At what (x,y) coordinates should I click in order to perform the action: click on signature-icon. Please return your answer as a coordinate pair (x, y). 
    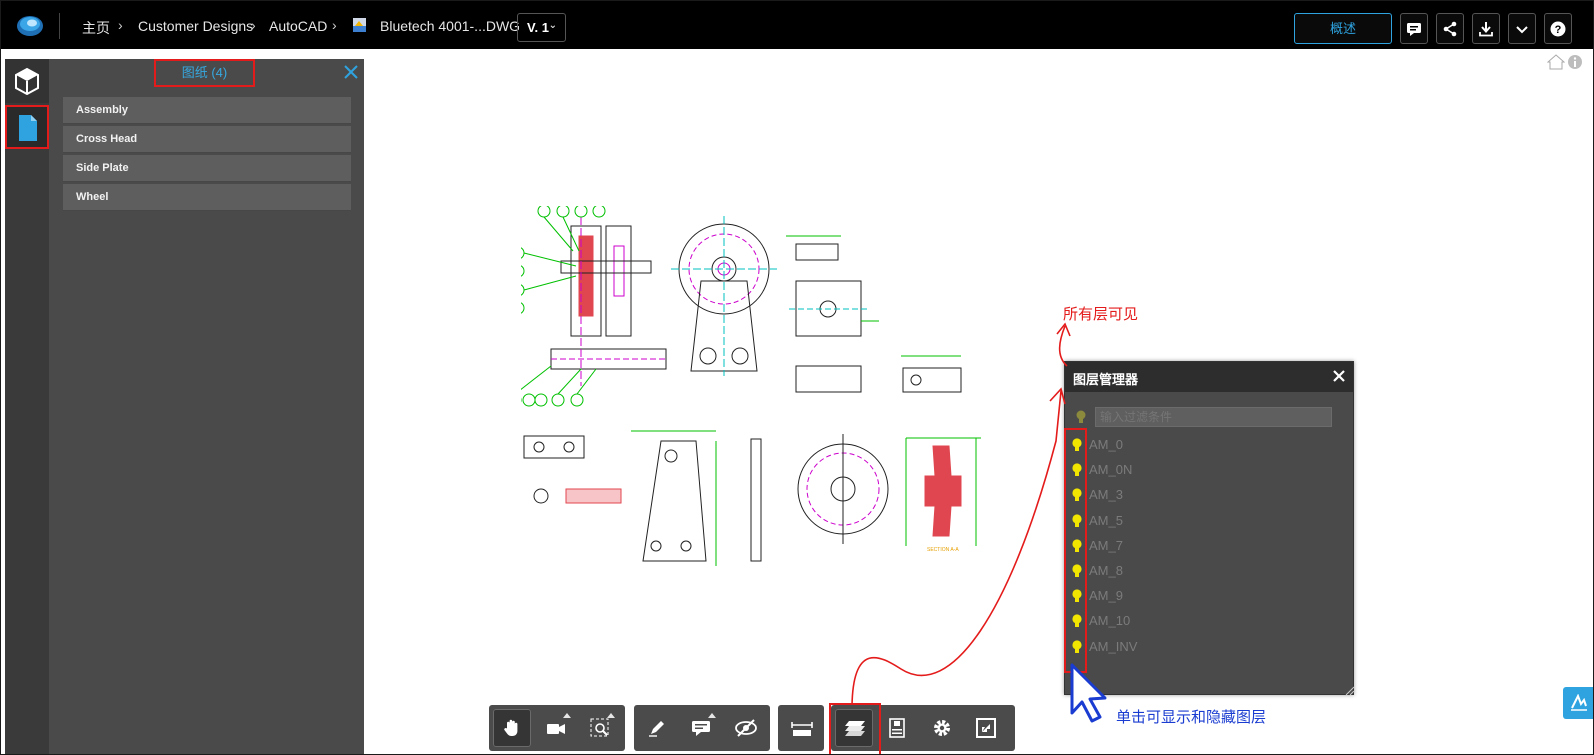
    Looking at the image, I should click on (1579, 702).